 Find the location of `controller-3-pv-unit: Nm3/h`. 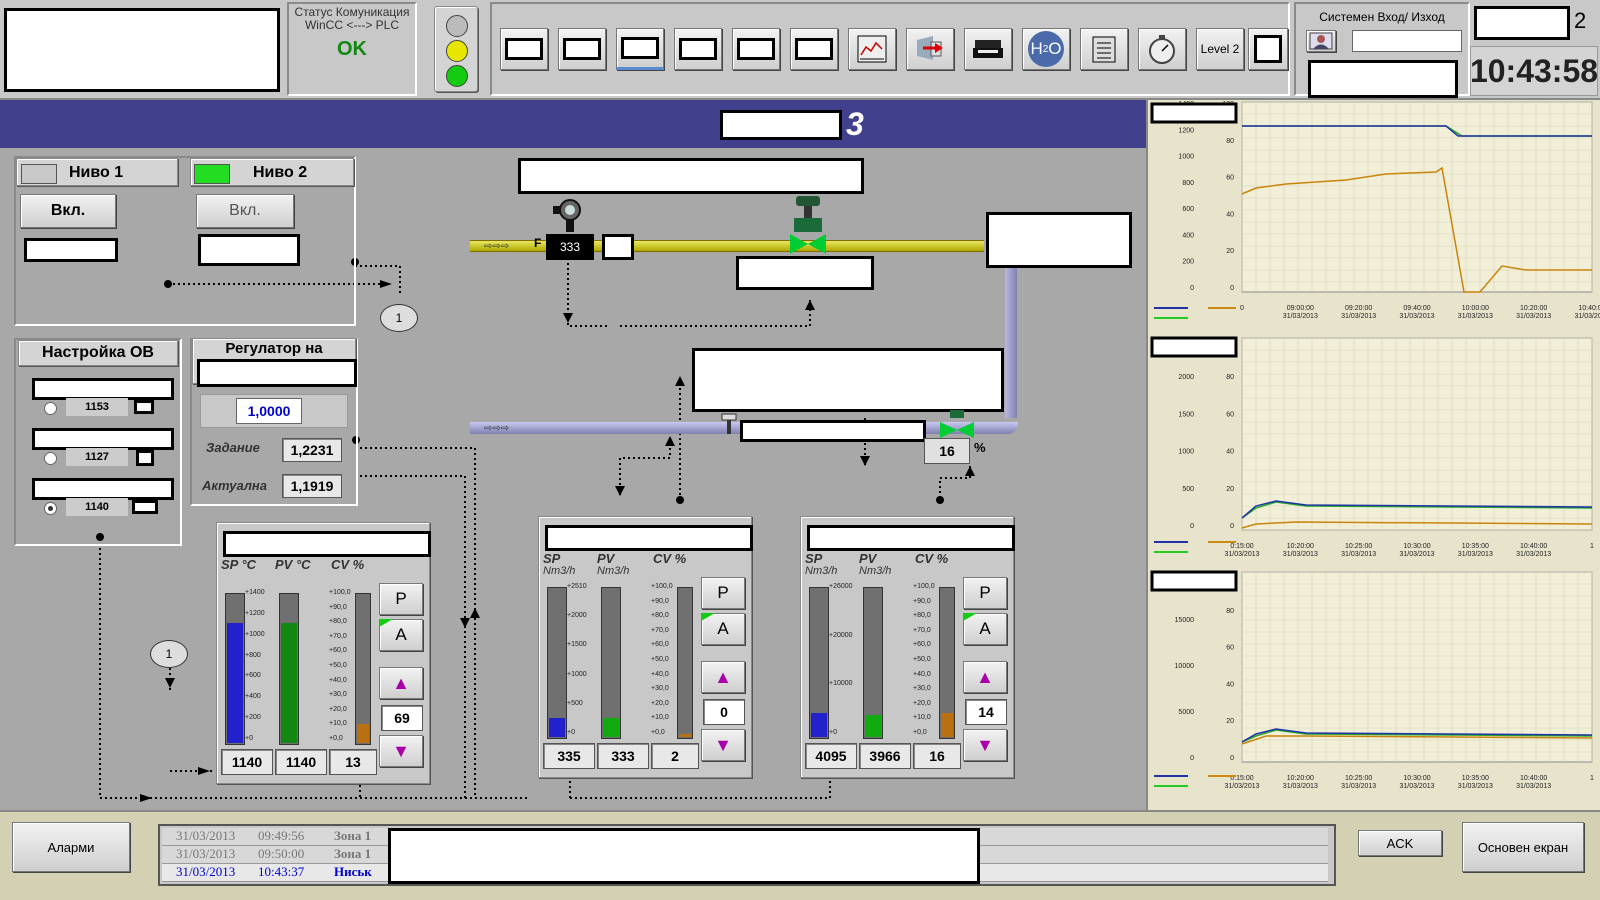

controller-3-pv-unit: Nm3/h is located at coordinates (875, 571).